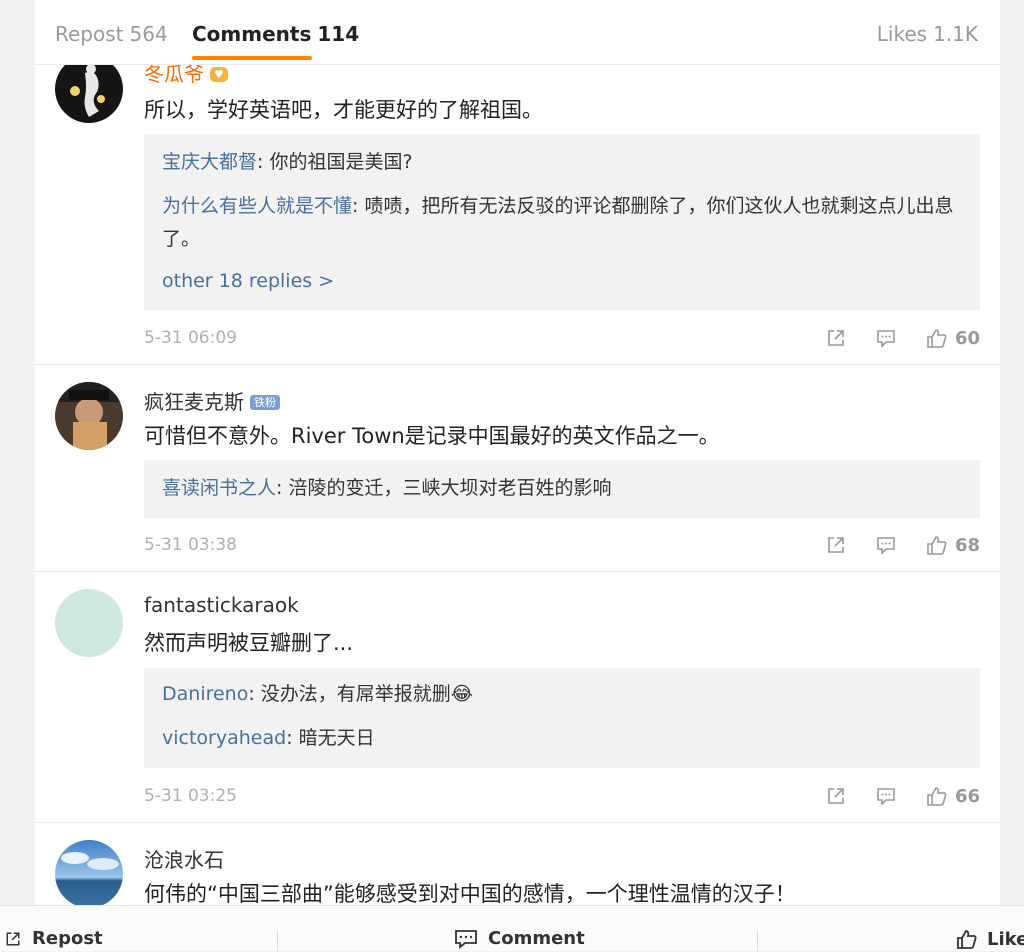  What do you see at coordinates (562, 694) in the screenshot?
I see `reply: Danireno: 没办法，有屌举报就删😂` at bounding box center [562, 694].